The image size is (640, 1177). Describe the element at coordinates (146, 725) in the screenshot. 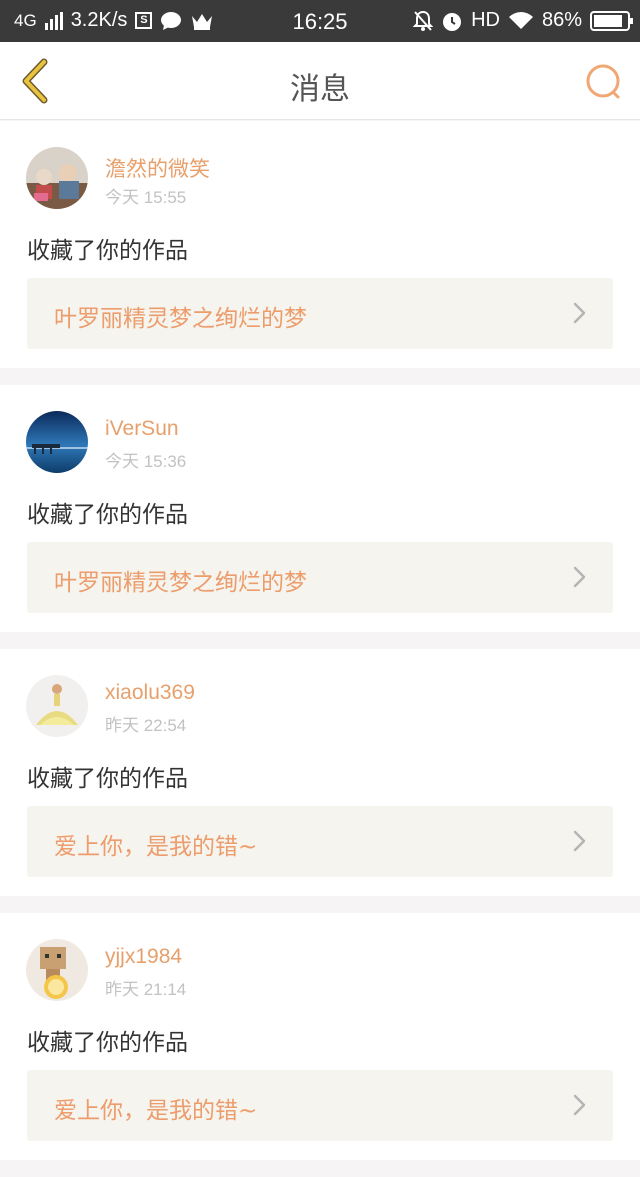

I see `message-time: 昨天 22:54` at that location.